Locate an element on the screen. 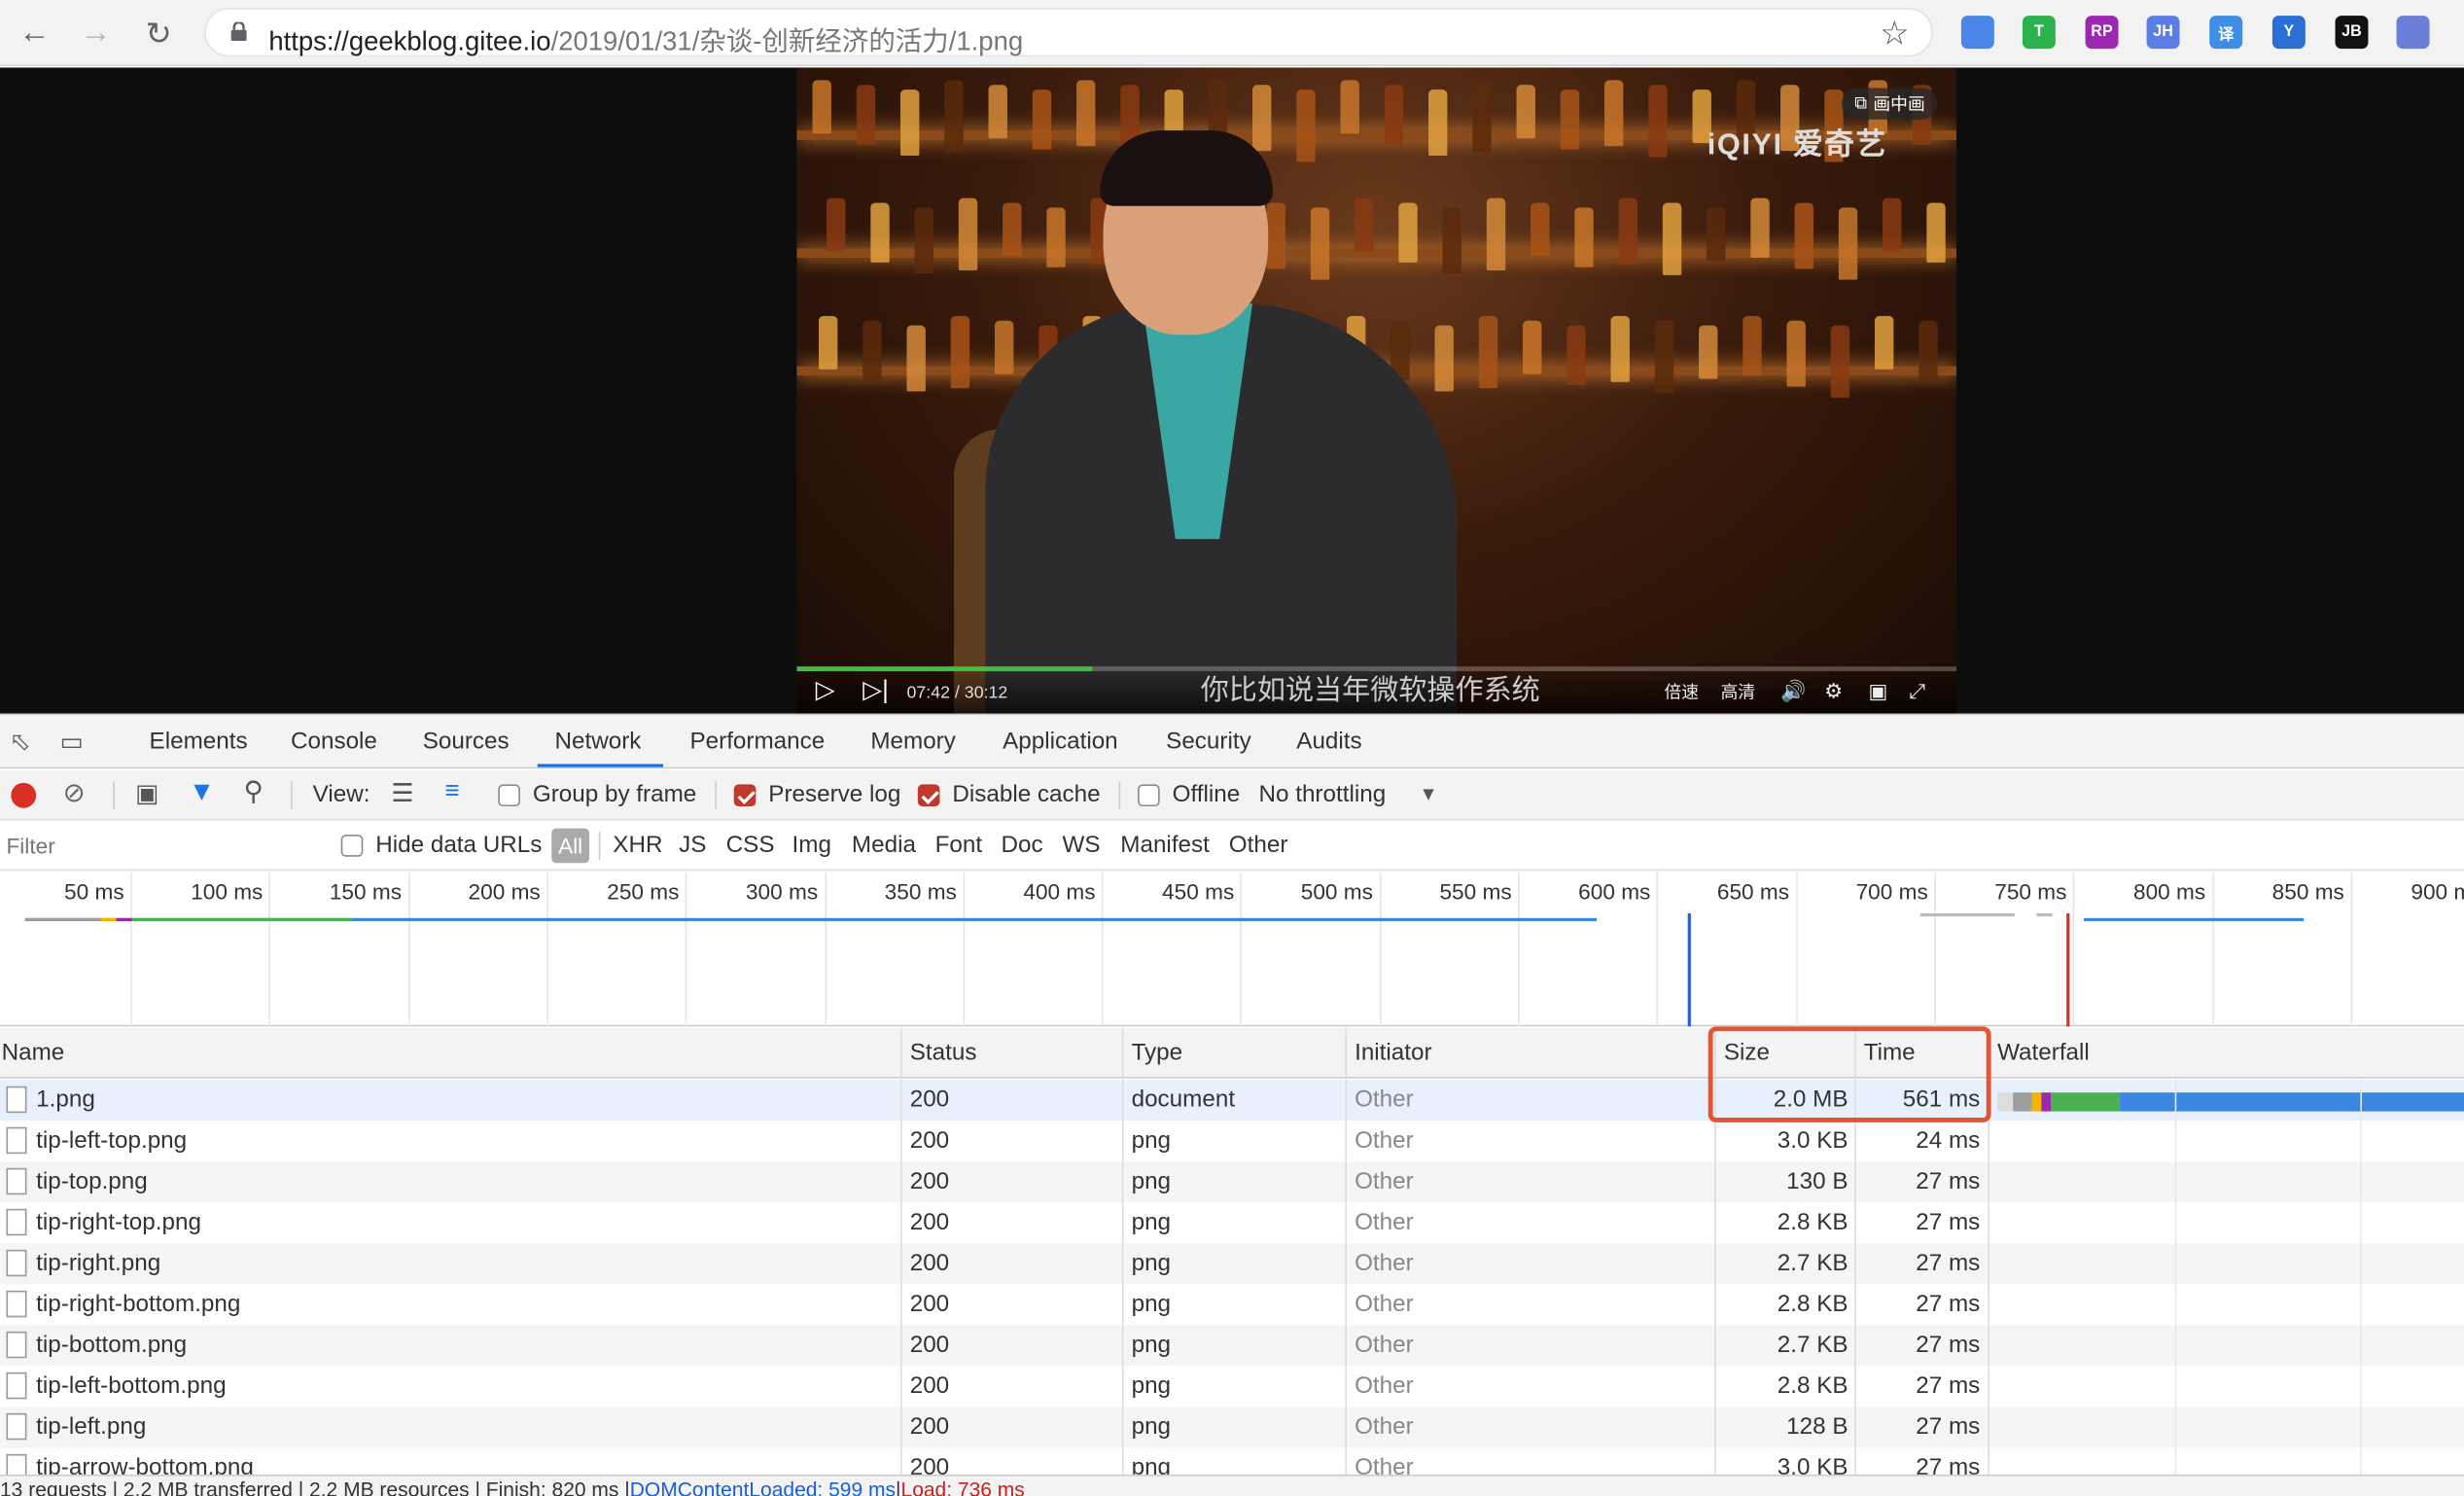 This screenshot has width=2464, height=1496. cell-name: tip-left-top.png is located at coordinates (111, 1141).